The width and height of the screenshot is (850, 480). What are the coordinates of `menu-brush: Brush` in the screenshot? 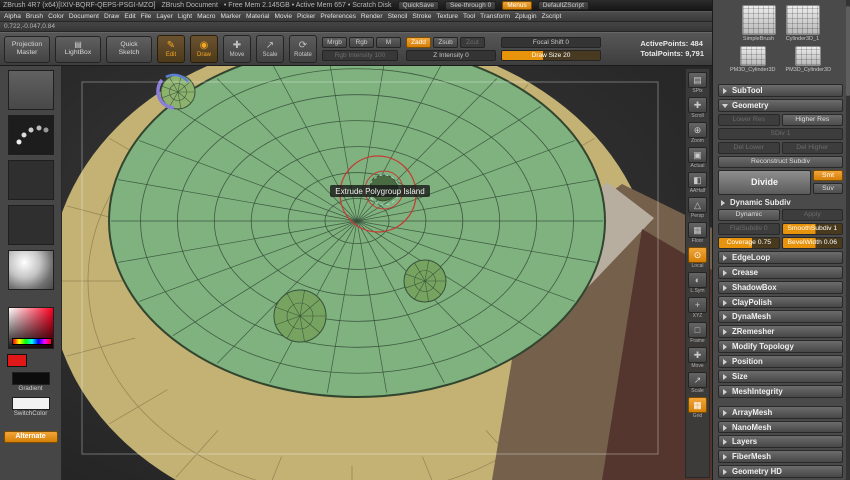 It's located at (34, 16).